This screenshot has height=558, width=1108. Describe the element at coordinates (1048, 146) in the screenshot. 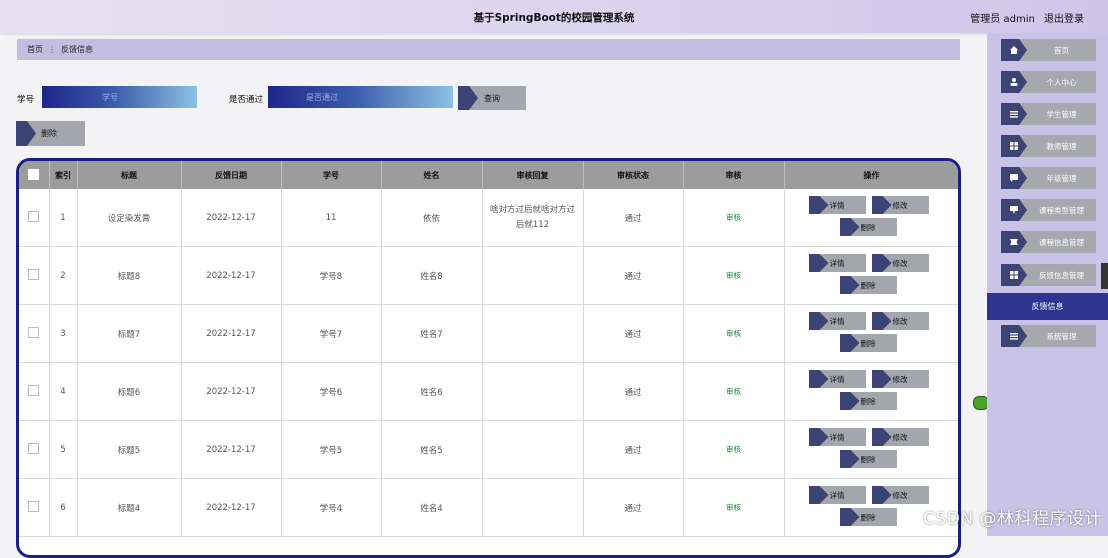

I see `sidebar-item-teachers: 教师管理` at that location.